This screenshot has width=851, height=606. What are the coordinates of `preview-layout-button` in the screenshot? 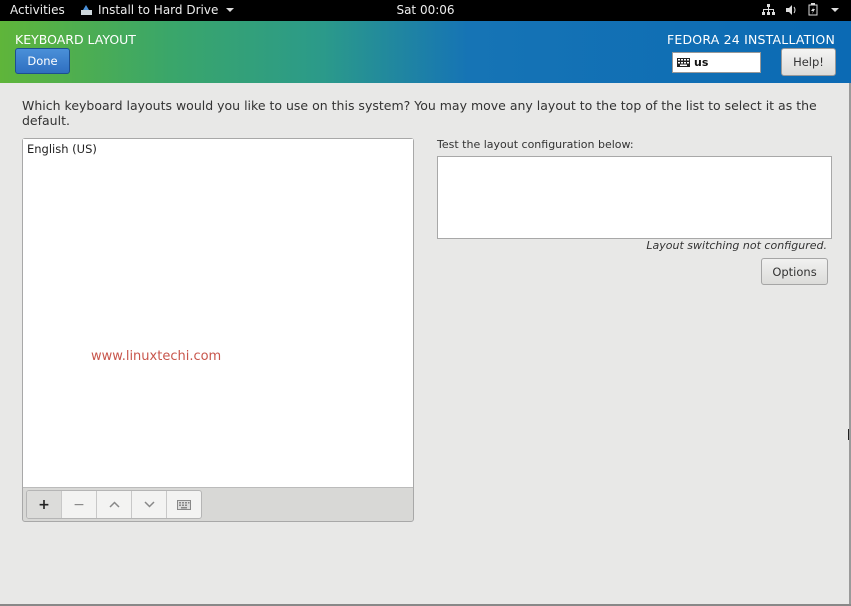 It's located at (184, 504).